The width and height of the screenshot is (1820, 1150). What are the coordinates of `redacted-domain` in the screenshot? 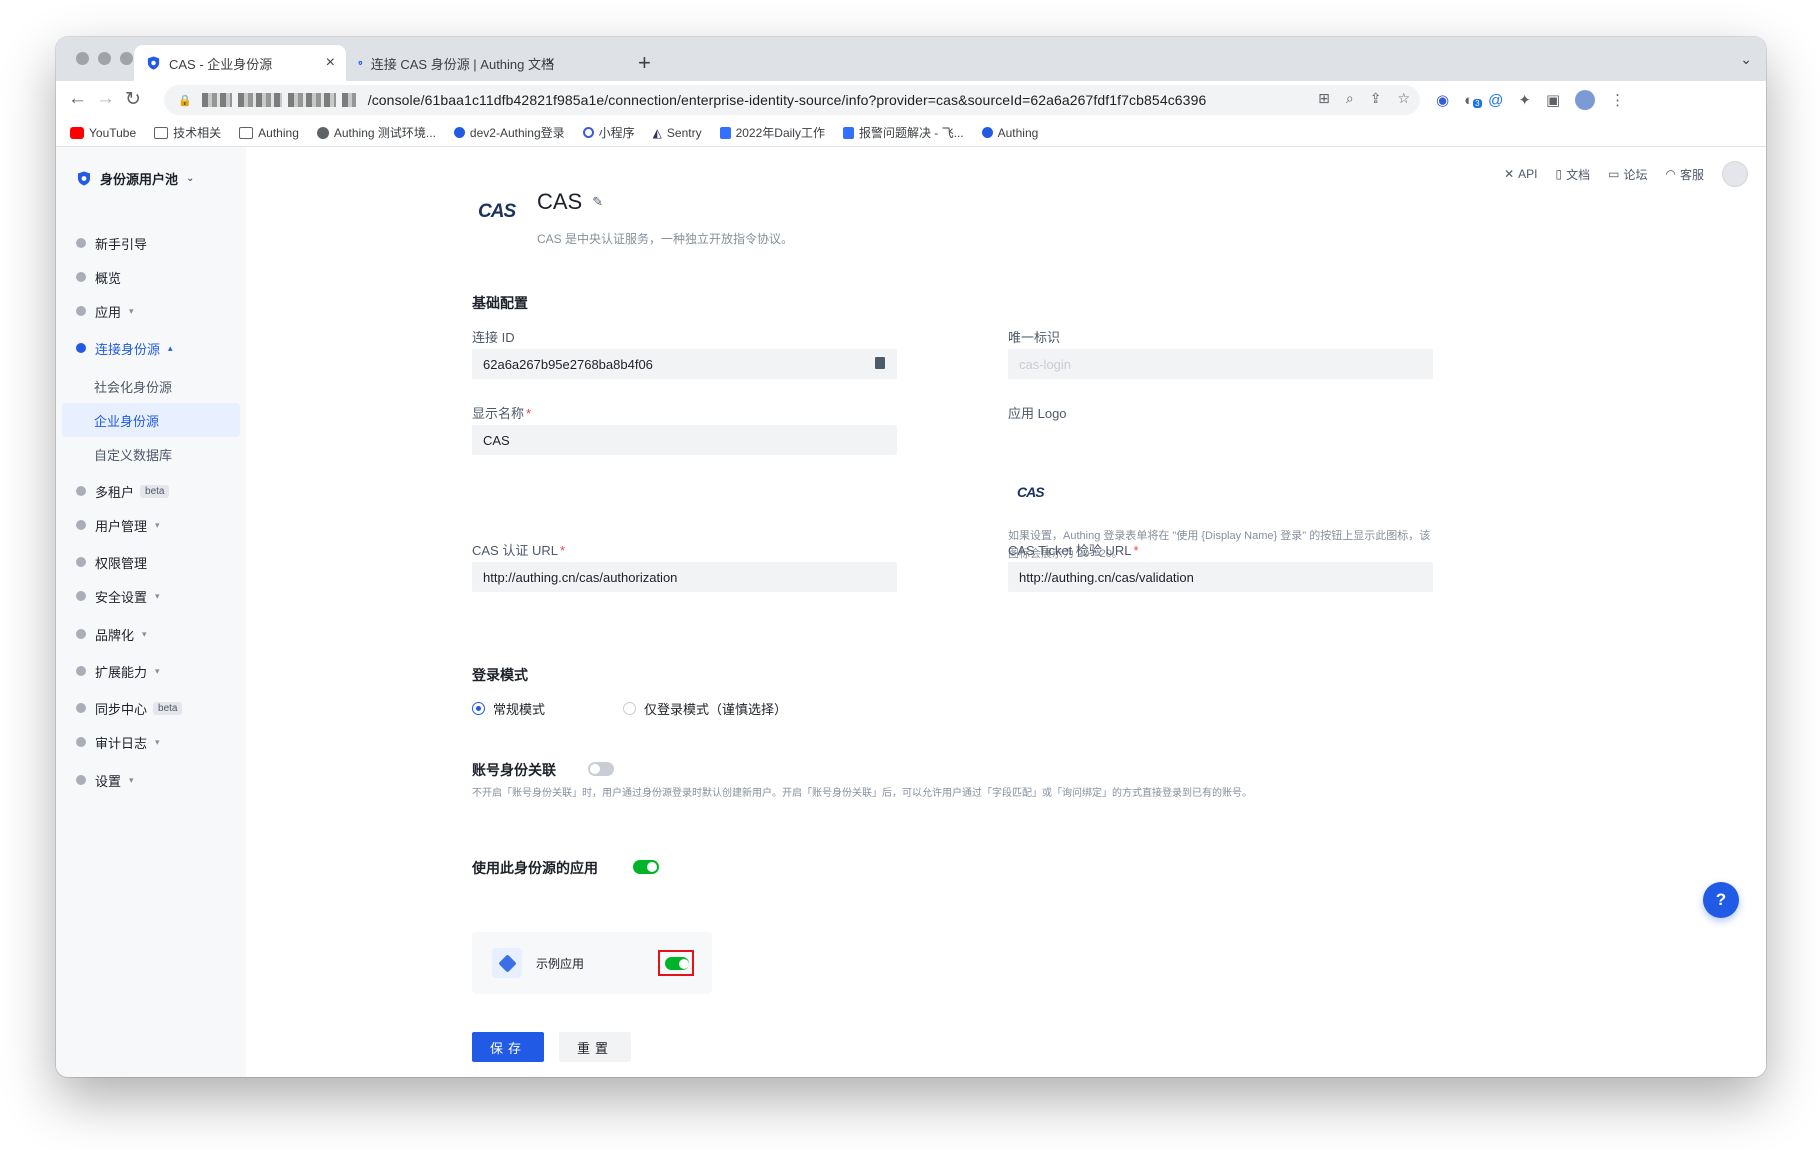 It's located at (348, 100).